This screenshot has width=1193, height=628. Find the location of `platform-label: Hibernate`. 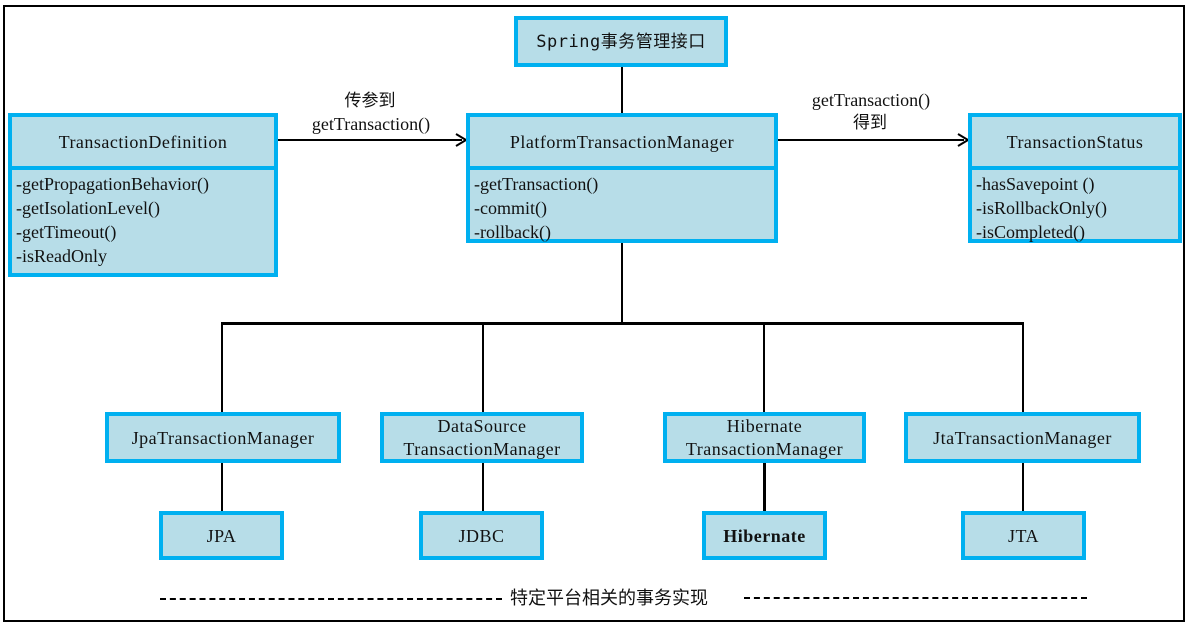

platform-label: Hibernate is located at coordinates (764, 535).